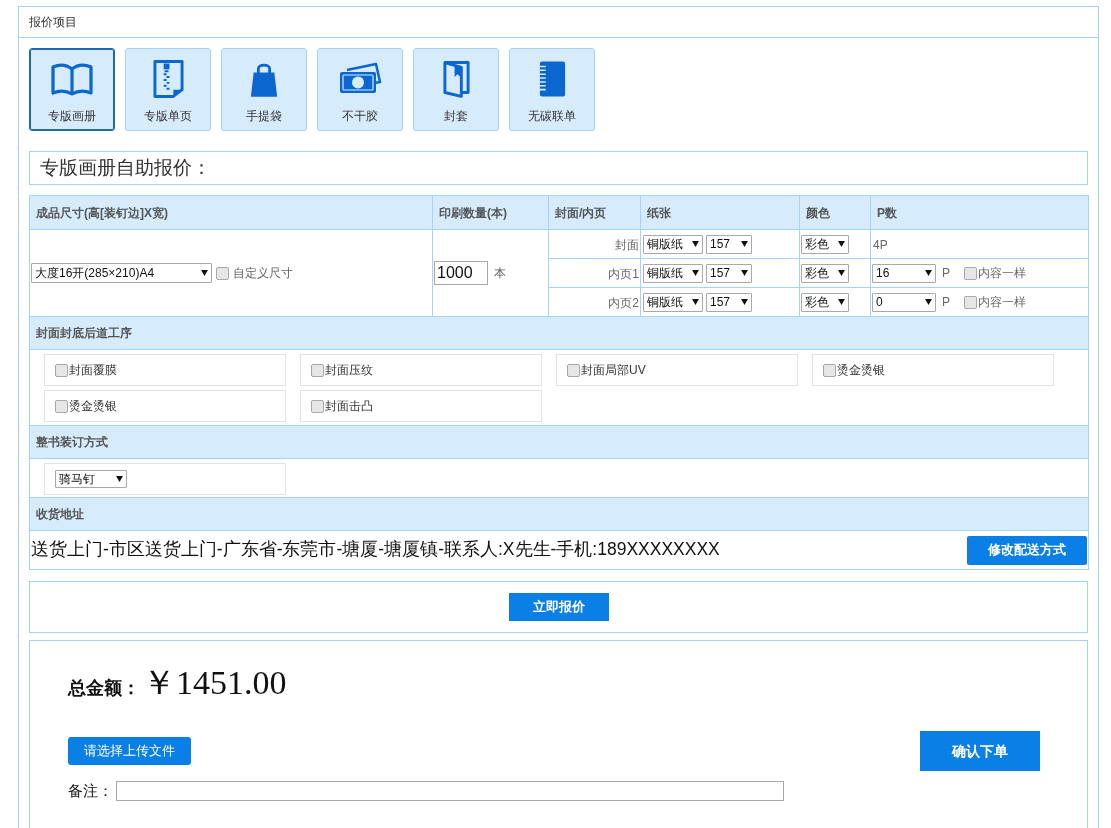  What do you see at coordinates (904, 302) in the screenshot?
I see `dropdown: 0` at bounding box center [904, 302].